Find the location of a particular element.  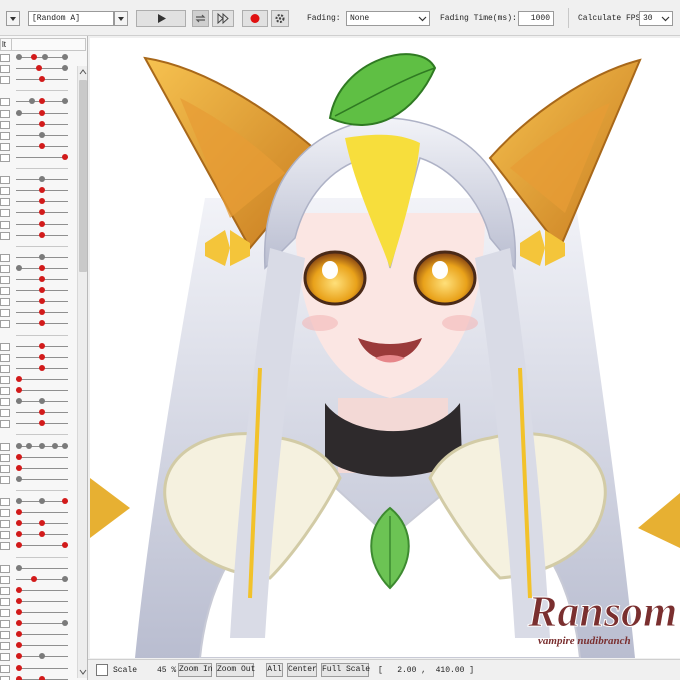

settings-button is located at coordinates (280, 18).